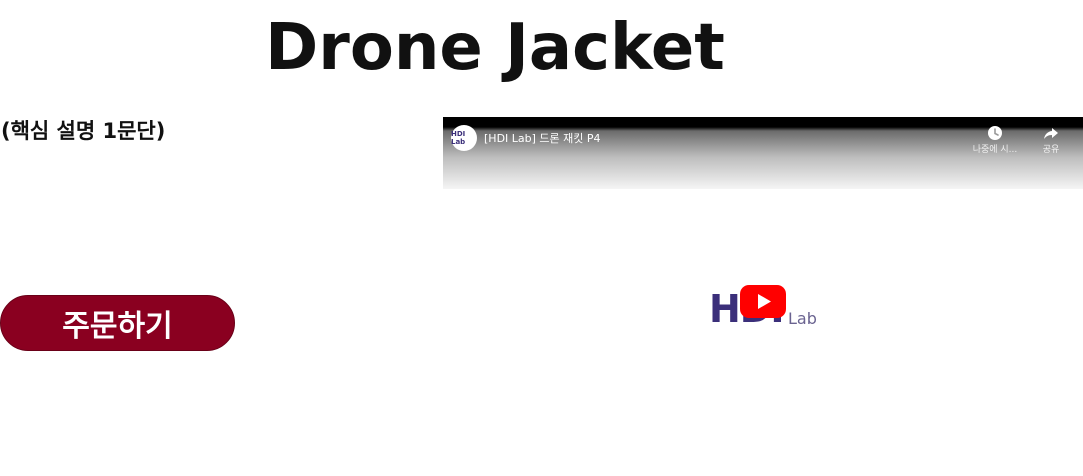  What do you see at coordinates (83, 131) in the screenshot?
I see `product-description: (핵심 설명 1문단)` at bounding box center [83, 131].